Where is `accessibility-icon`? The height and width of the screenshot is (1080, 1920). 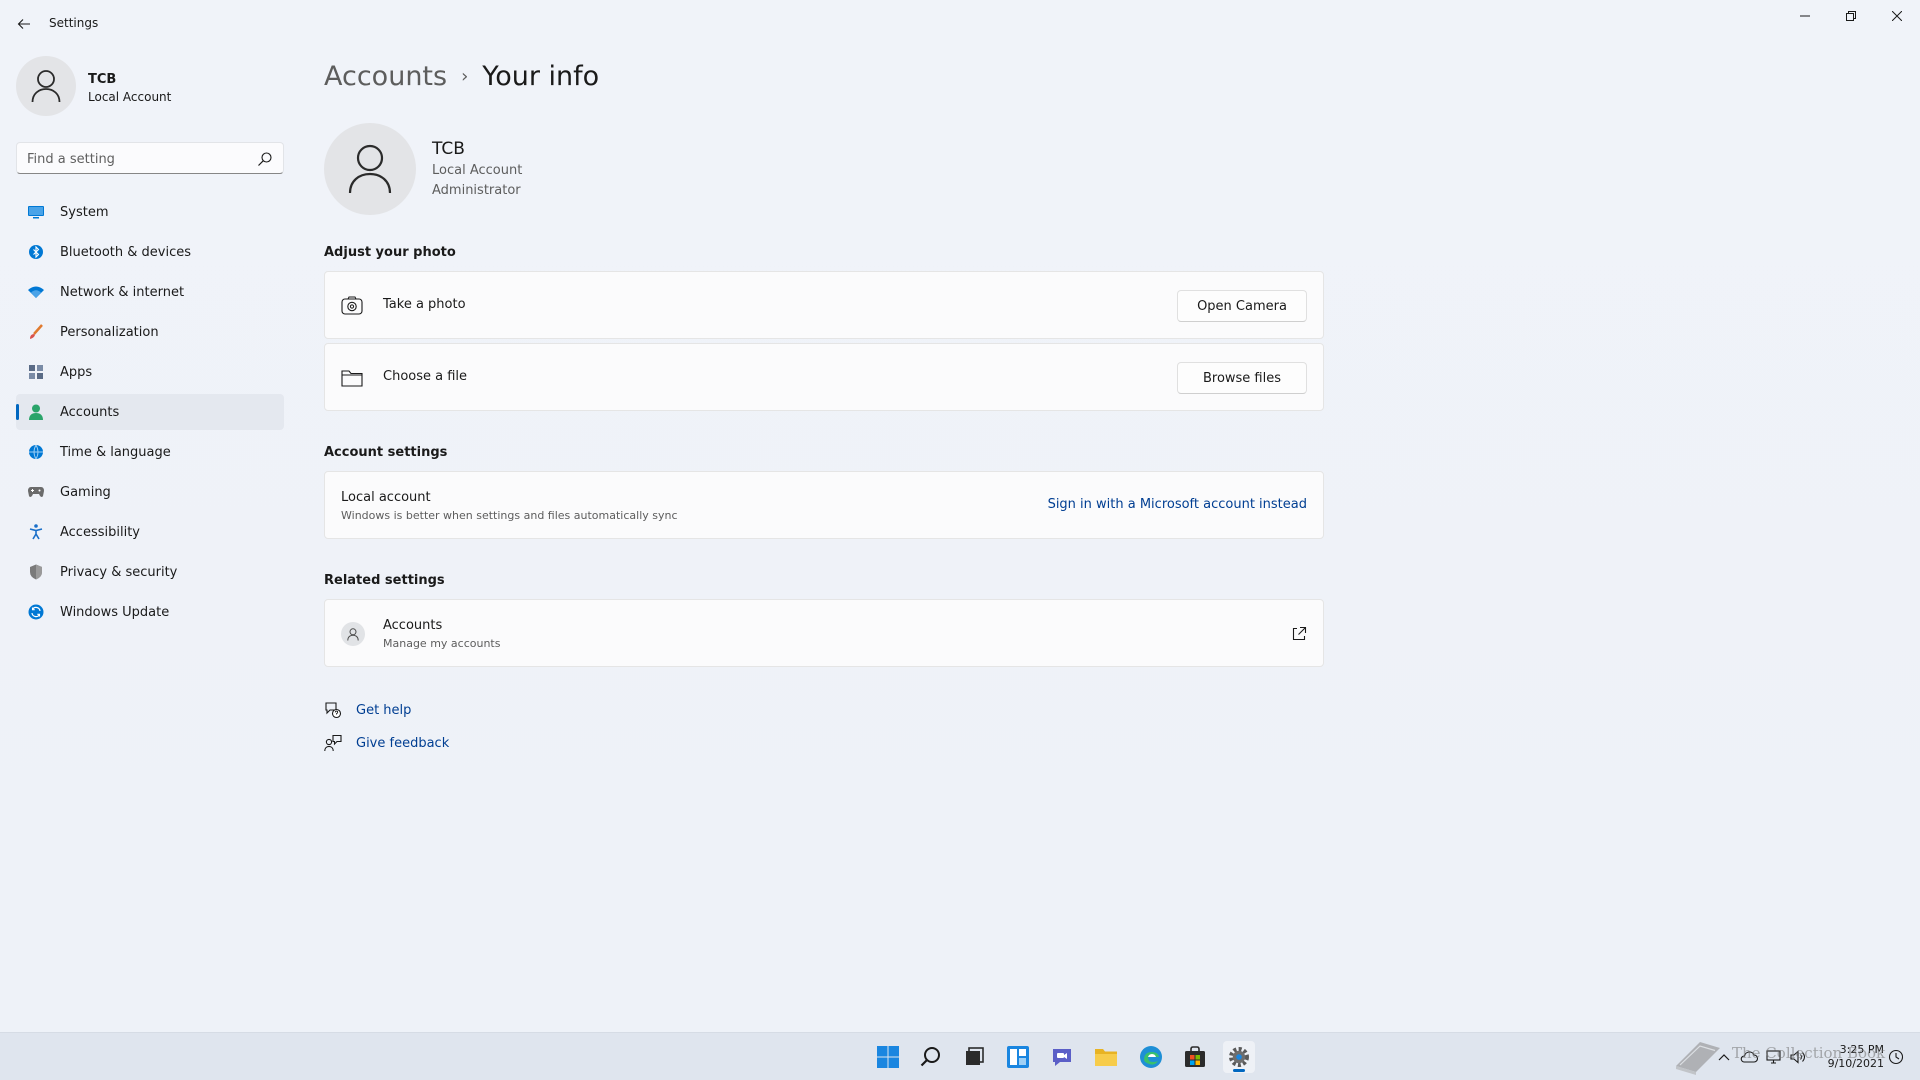
accessibility-icon is located at coordinates (36, 532).